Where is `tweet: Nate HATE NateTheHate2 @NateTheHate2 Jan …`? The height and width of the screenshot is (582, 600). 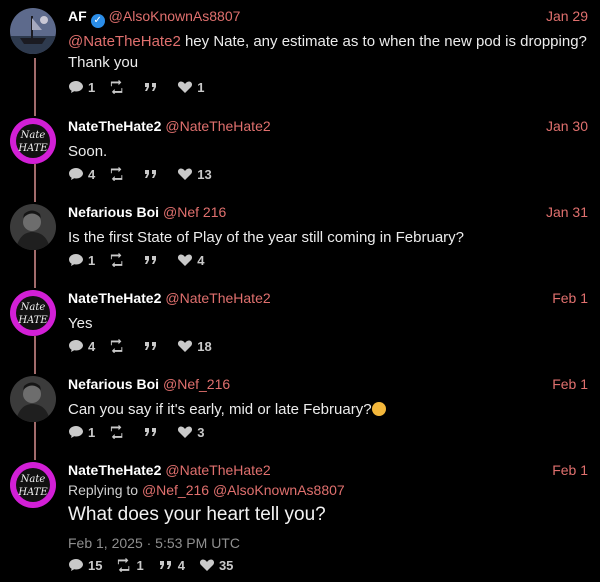
tweet: Nate HATE NateTheHate2 @NateTheHate2 Jan … is located at coordinates (300, 153).